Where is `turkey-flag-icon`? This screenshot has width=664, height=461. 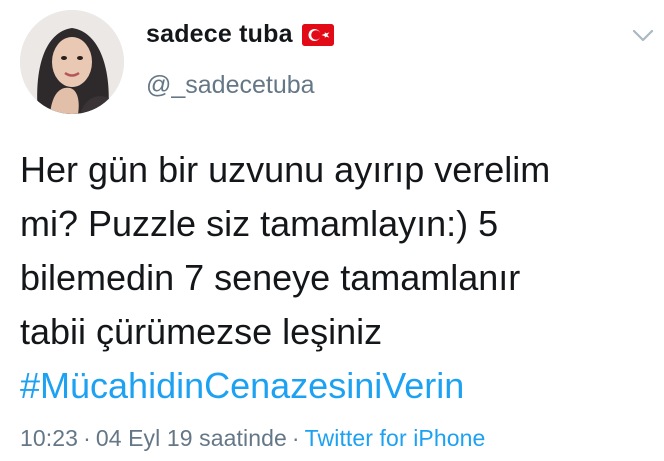 turkey-flag-icon is located at coordinates (317, 34).